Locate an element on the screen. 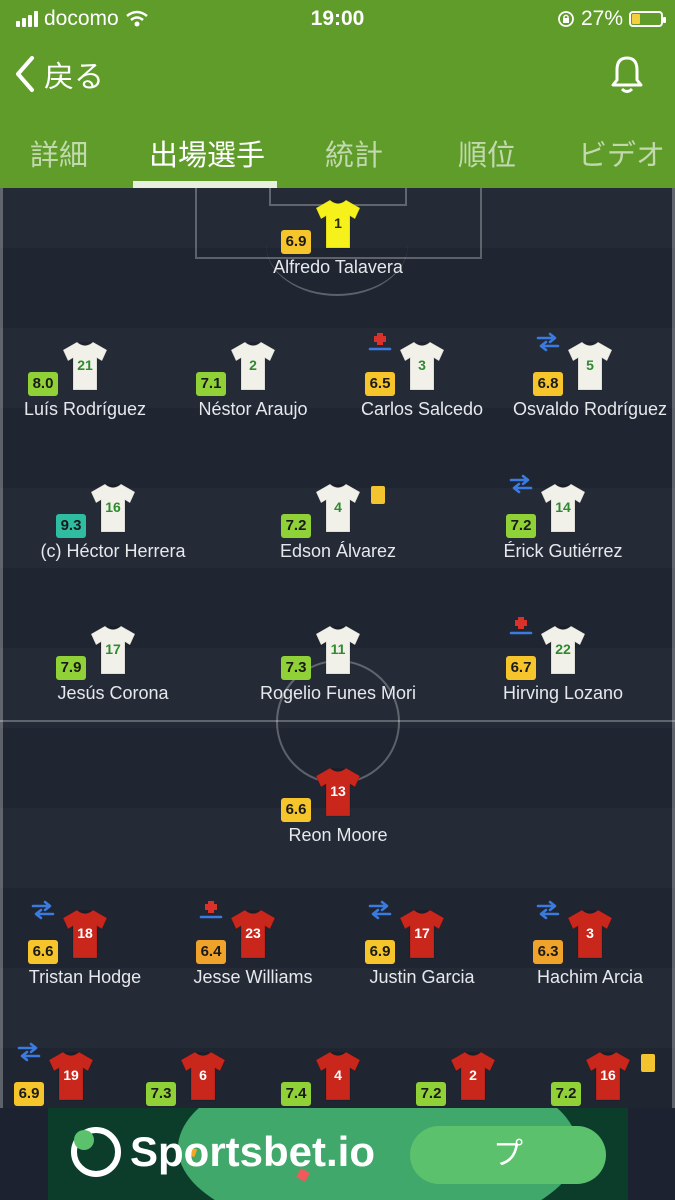 This screenshot has width=675, height=1200. home-player-14: 14 7.2 Érick Gutiérrez is located at coordinates (563, 528).